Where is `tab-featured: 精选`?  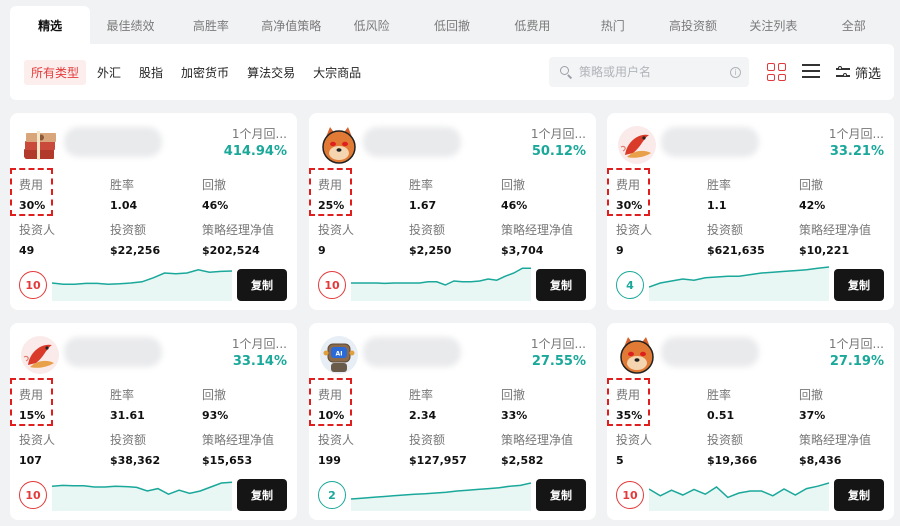
tab-featured: 精选 is located at coordinates (50, 25).